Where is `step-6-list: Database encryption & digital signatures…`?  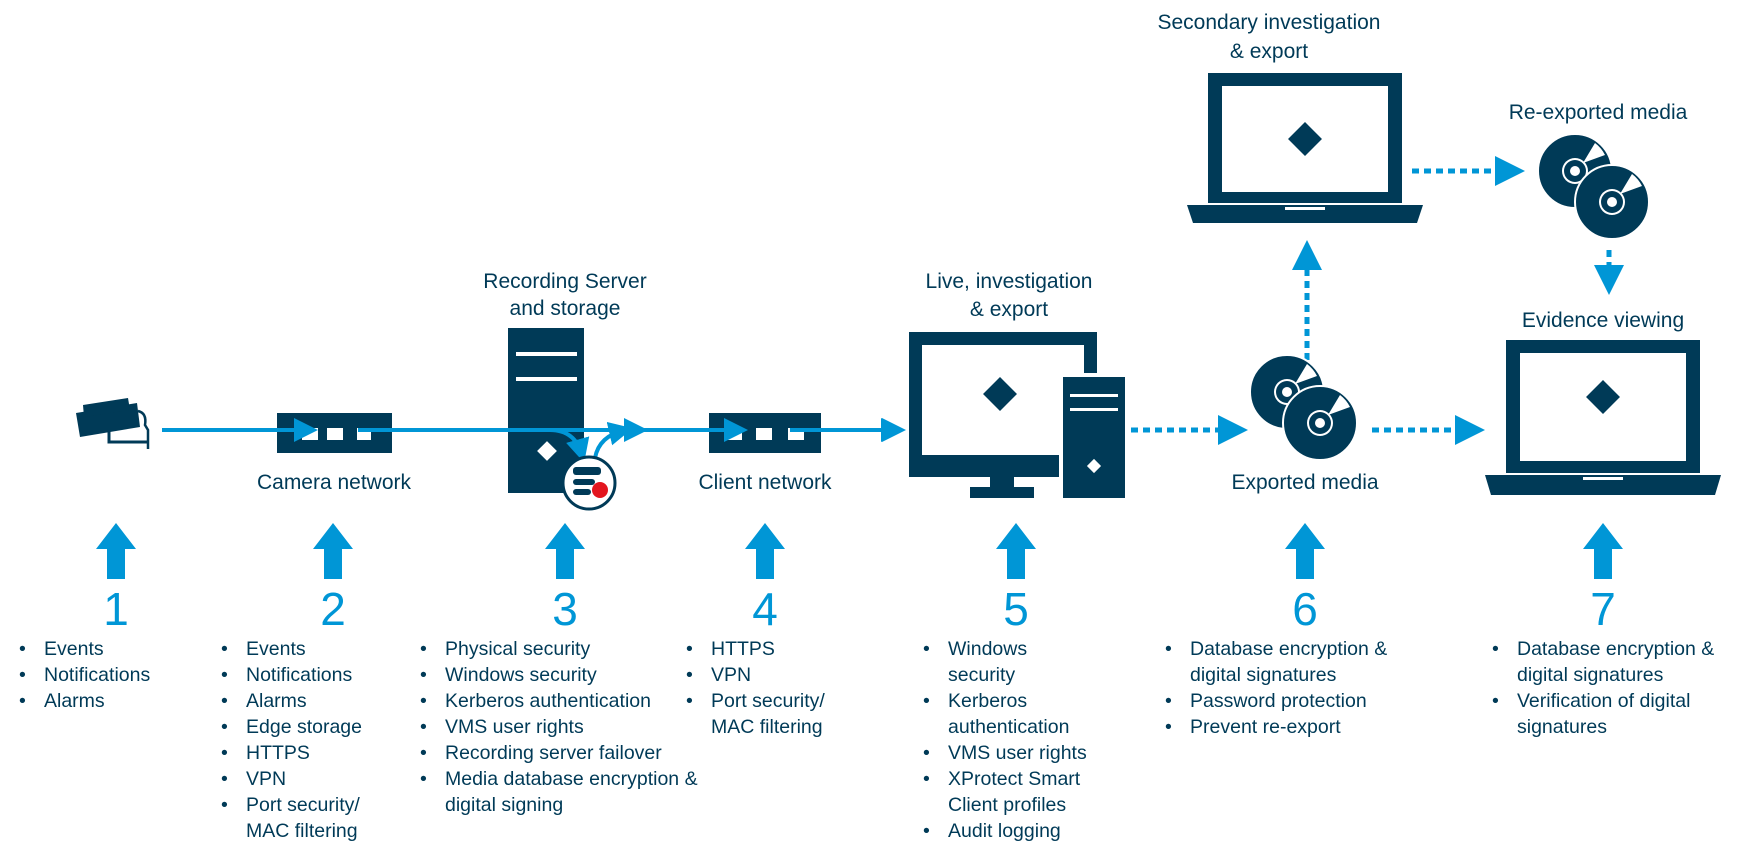
step-6-list: Database encryption & digital signatures… is located at coordinates (1289, 688).